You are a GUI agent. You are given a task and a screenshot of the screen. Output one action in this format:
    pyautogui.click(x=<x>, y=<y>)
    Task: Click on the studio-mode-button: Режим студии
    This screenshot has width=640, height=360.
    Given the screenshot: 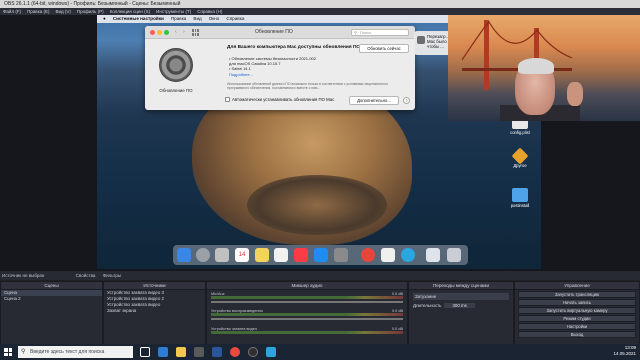 What is the action you would take?
    pyautogui.click(x=577, y=318)
    